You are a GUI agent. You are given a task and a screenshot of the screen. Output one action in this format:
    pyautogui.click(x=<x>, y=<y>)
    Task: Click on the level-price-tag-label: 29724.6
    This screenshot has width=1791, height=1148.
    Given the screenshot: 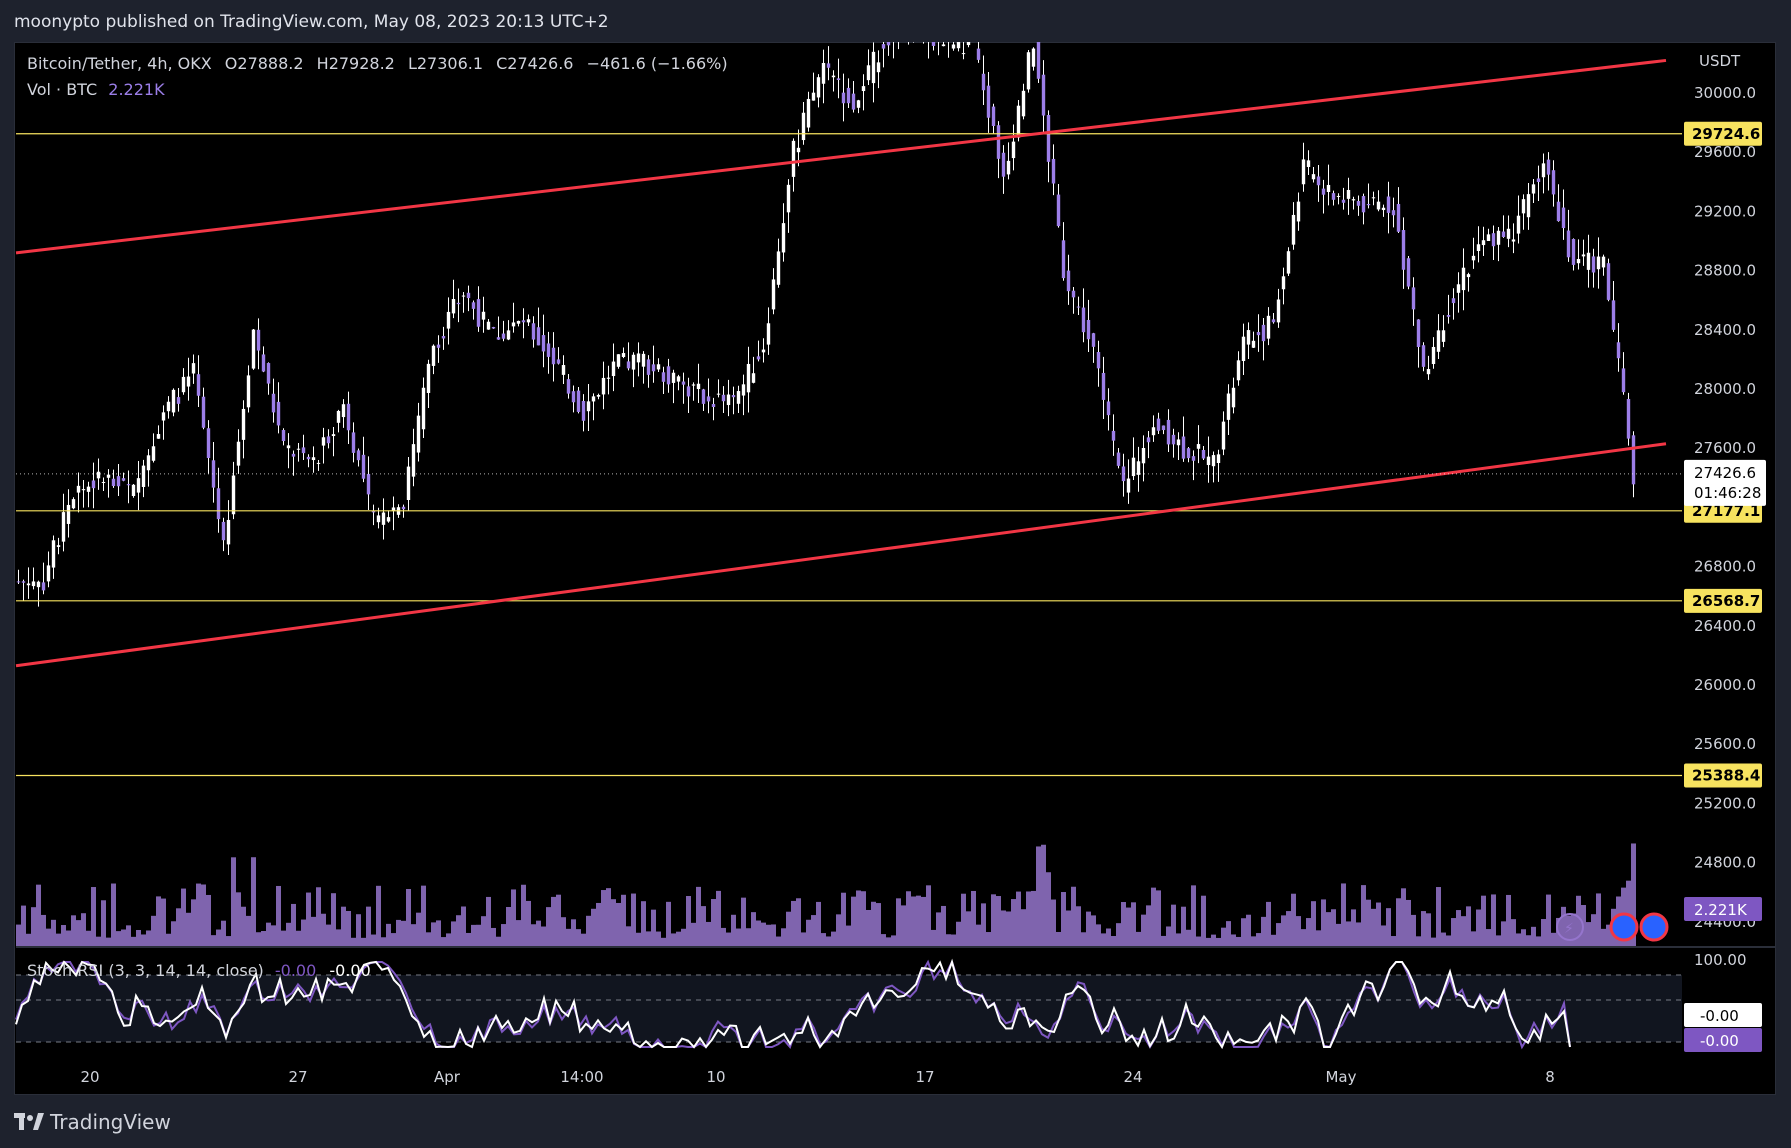 What is the action you would take?
    pyautogui.click(x=1726, y=134)
    